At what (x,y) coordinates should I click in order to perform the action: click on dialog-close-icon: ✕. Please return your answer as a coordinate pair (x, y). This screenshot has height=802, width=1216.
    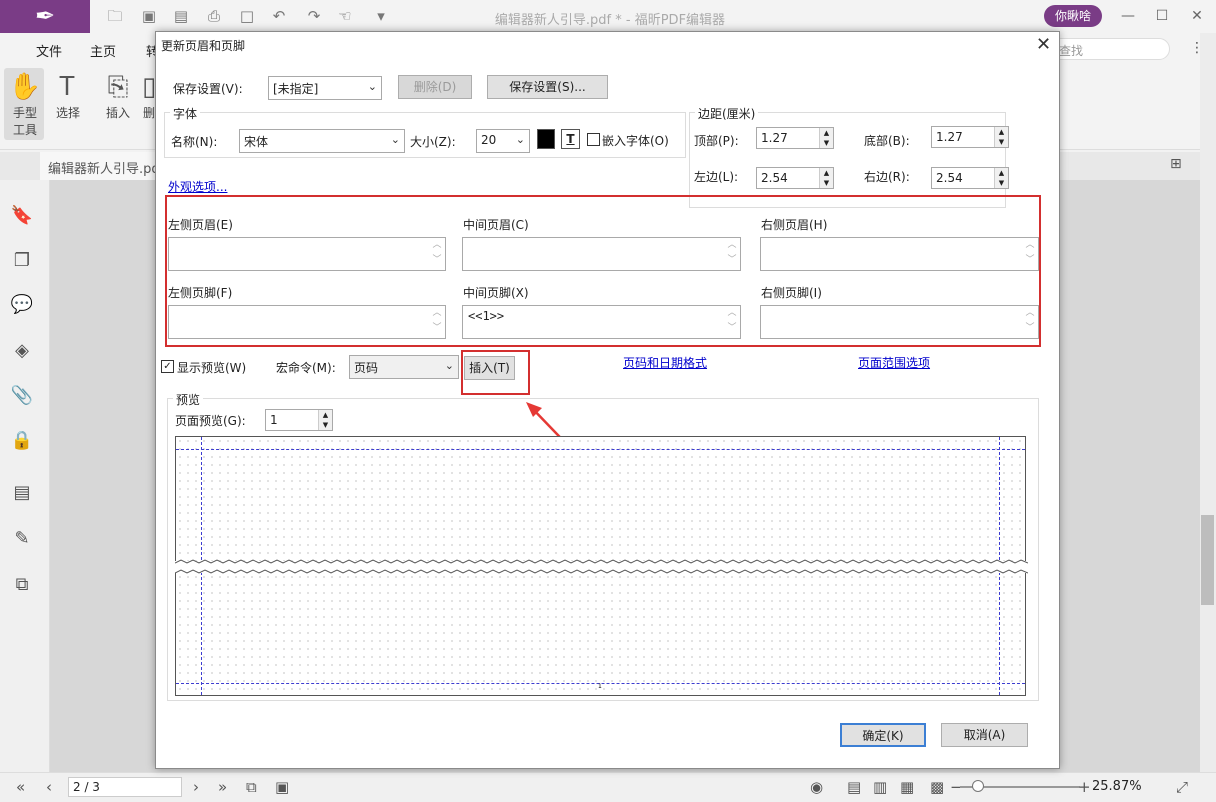
    Looking at the image, I should click on (1043, 44).